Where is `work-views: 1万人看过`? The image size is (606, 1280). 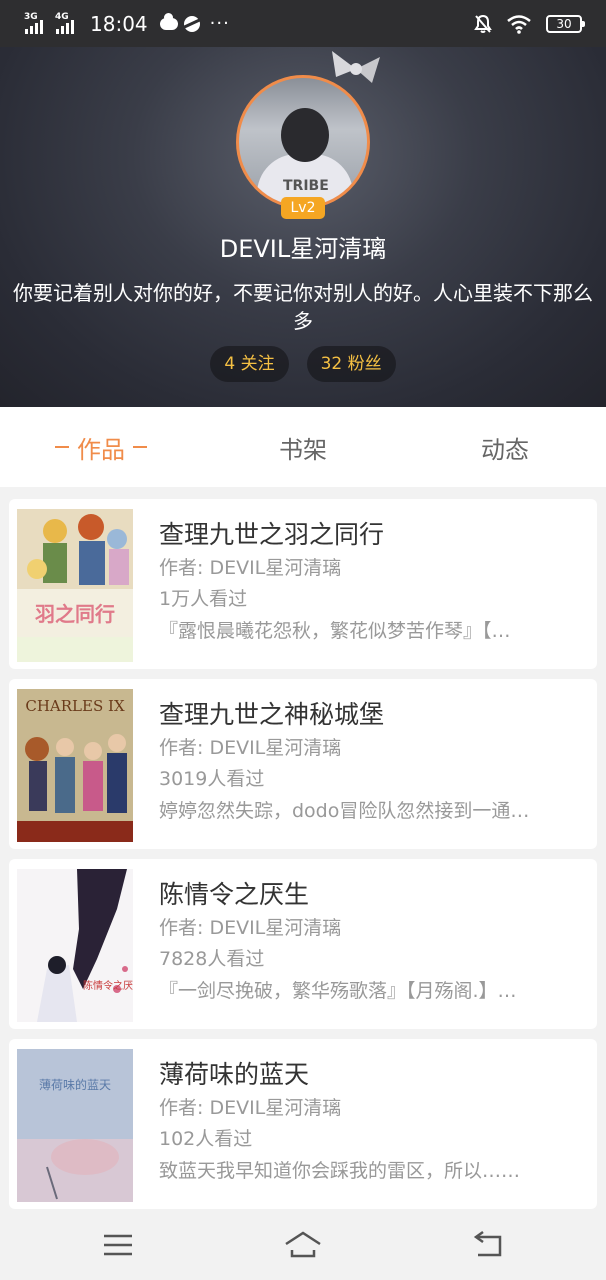
work-views: 1万人看过 is located at coordinates (203, 599).